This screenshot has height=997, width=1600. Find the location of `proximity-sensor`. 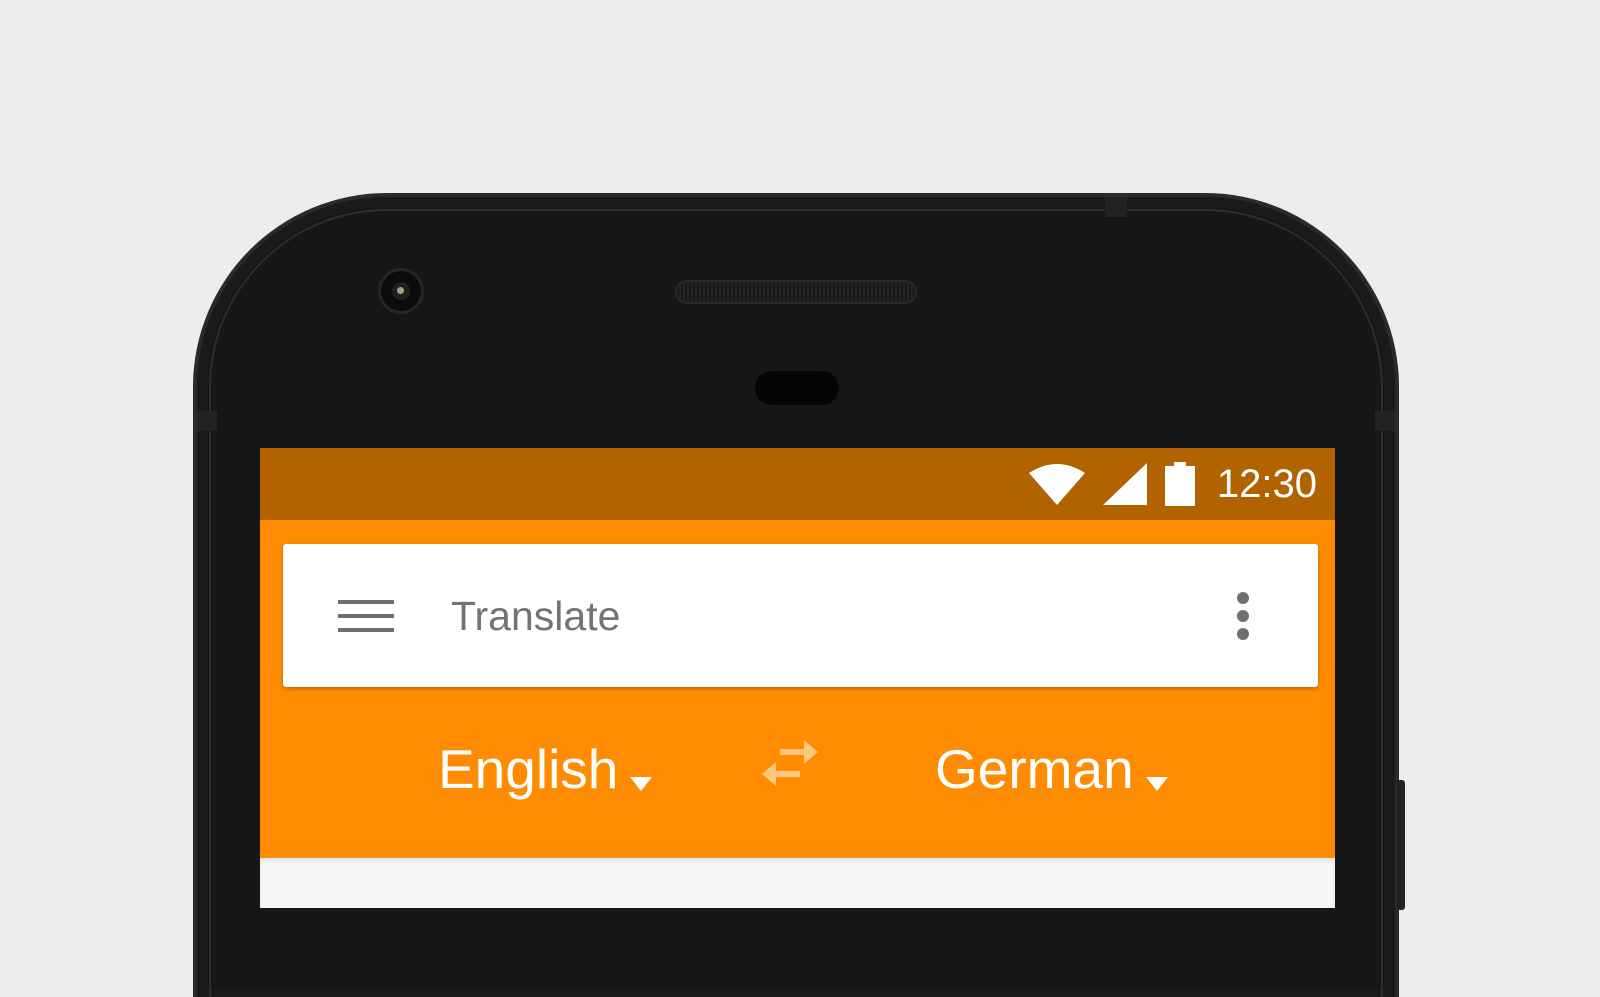

proximity-sensor is located at coordinates (797, 388).